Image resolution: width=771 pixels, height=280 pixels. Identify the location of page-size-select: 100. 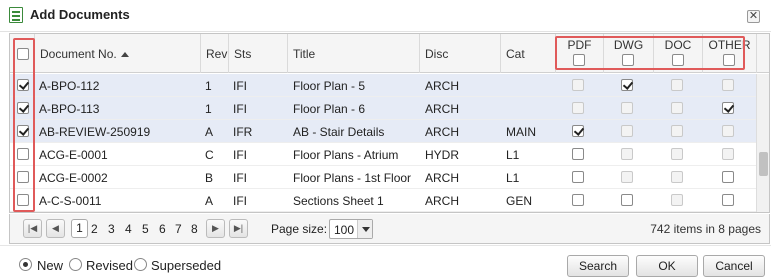
(351, 229).